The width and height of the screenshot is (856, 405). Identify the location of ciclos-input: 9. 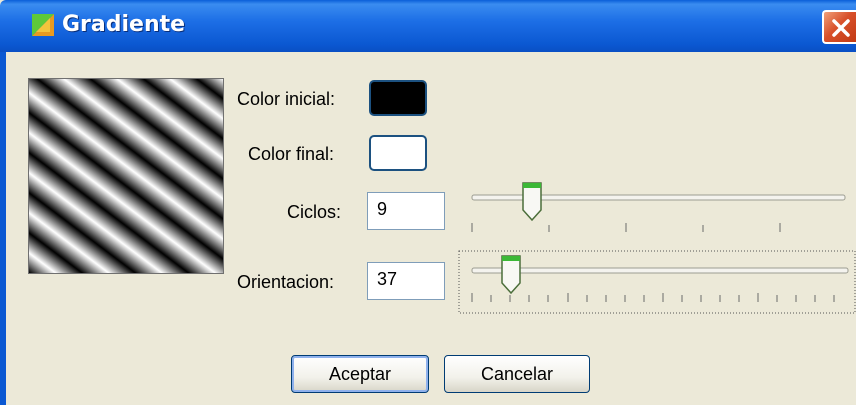
(406, 211).